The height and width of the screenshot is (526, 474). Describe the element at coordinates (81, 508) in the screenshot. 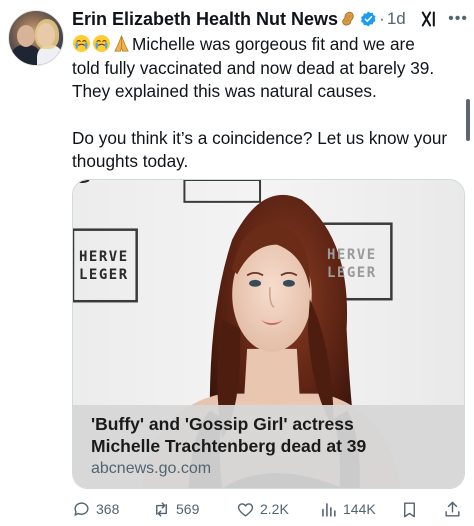

I see `reply-icon` at that location.